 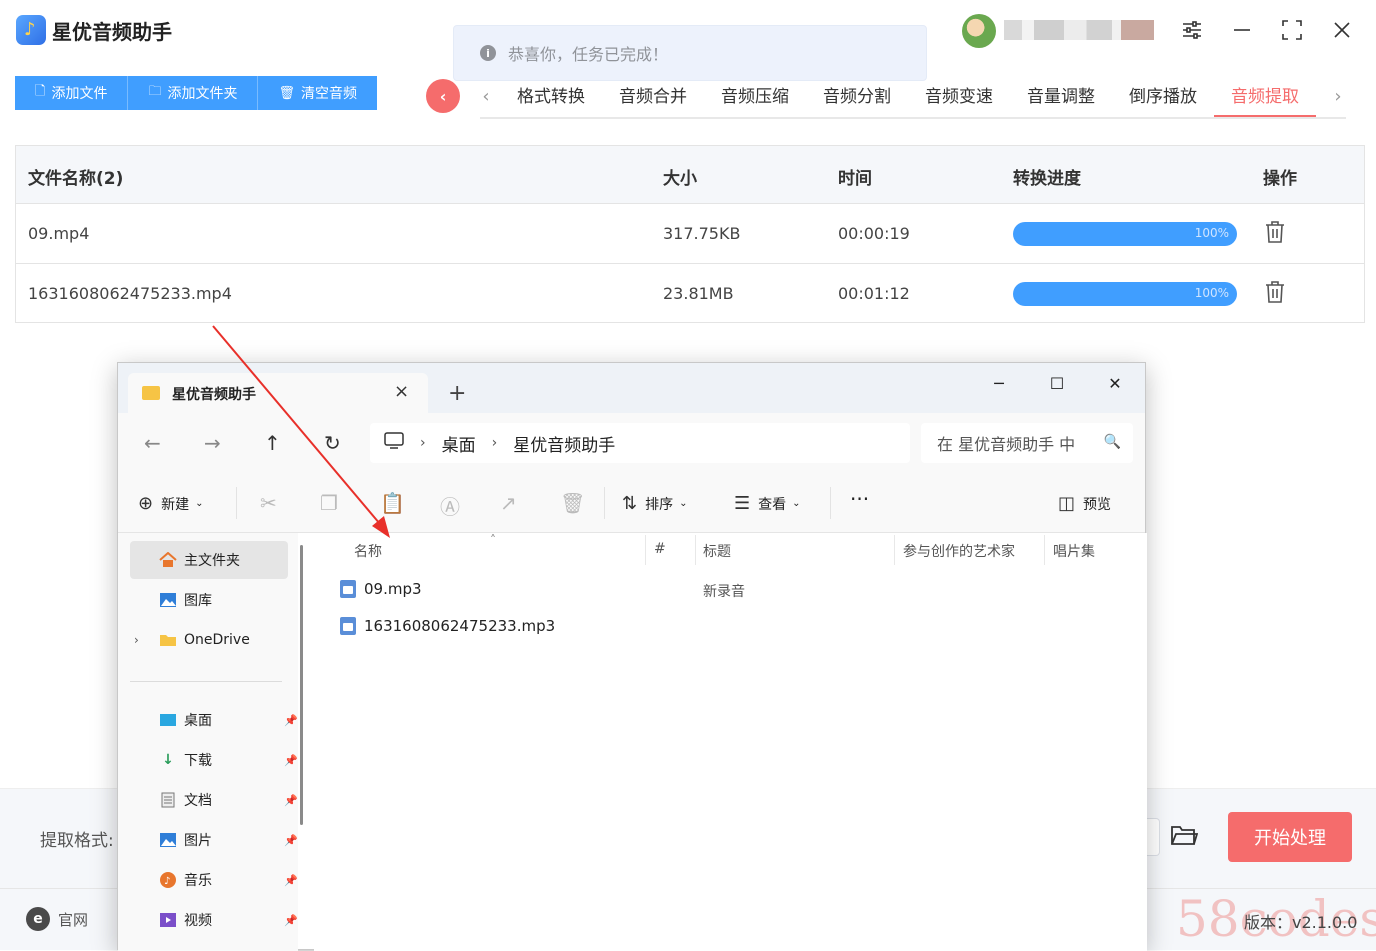 I want to click on fullscreen-icon, so click(x=1292, y=30).